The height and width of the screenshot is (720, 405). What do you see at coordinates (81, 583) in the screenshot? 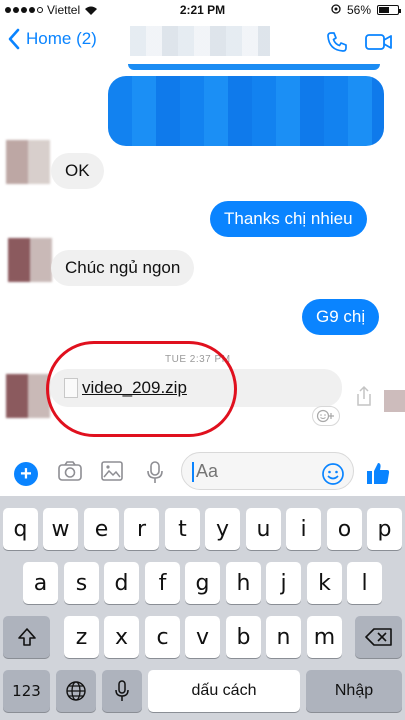
I see `key-s: s` at bounding box center [81, 583].